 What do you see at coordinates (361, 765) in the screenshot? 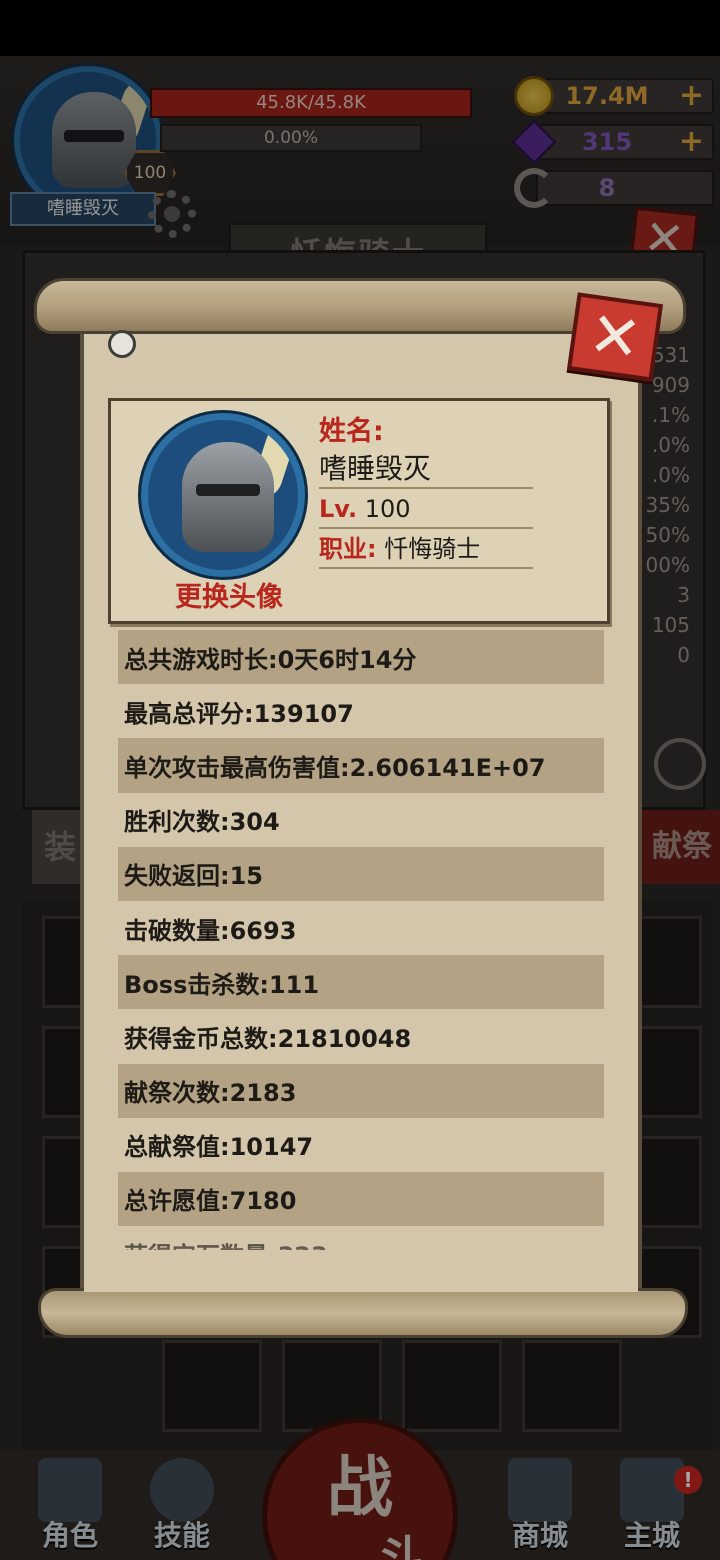
I see `stat-row: 单次攻击最高伤害值:2.606141E+07` at bounding box center [361, 765].